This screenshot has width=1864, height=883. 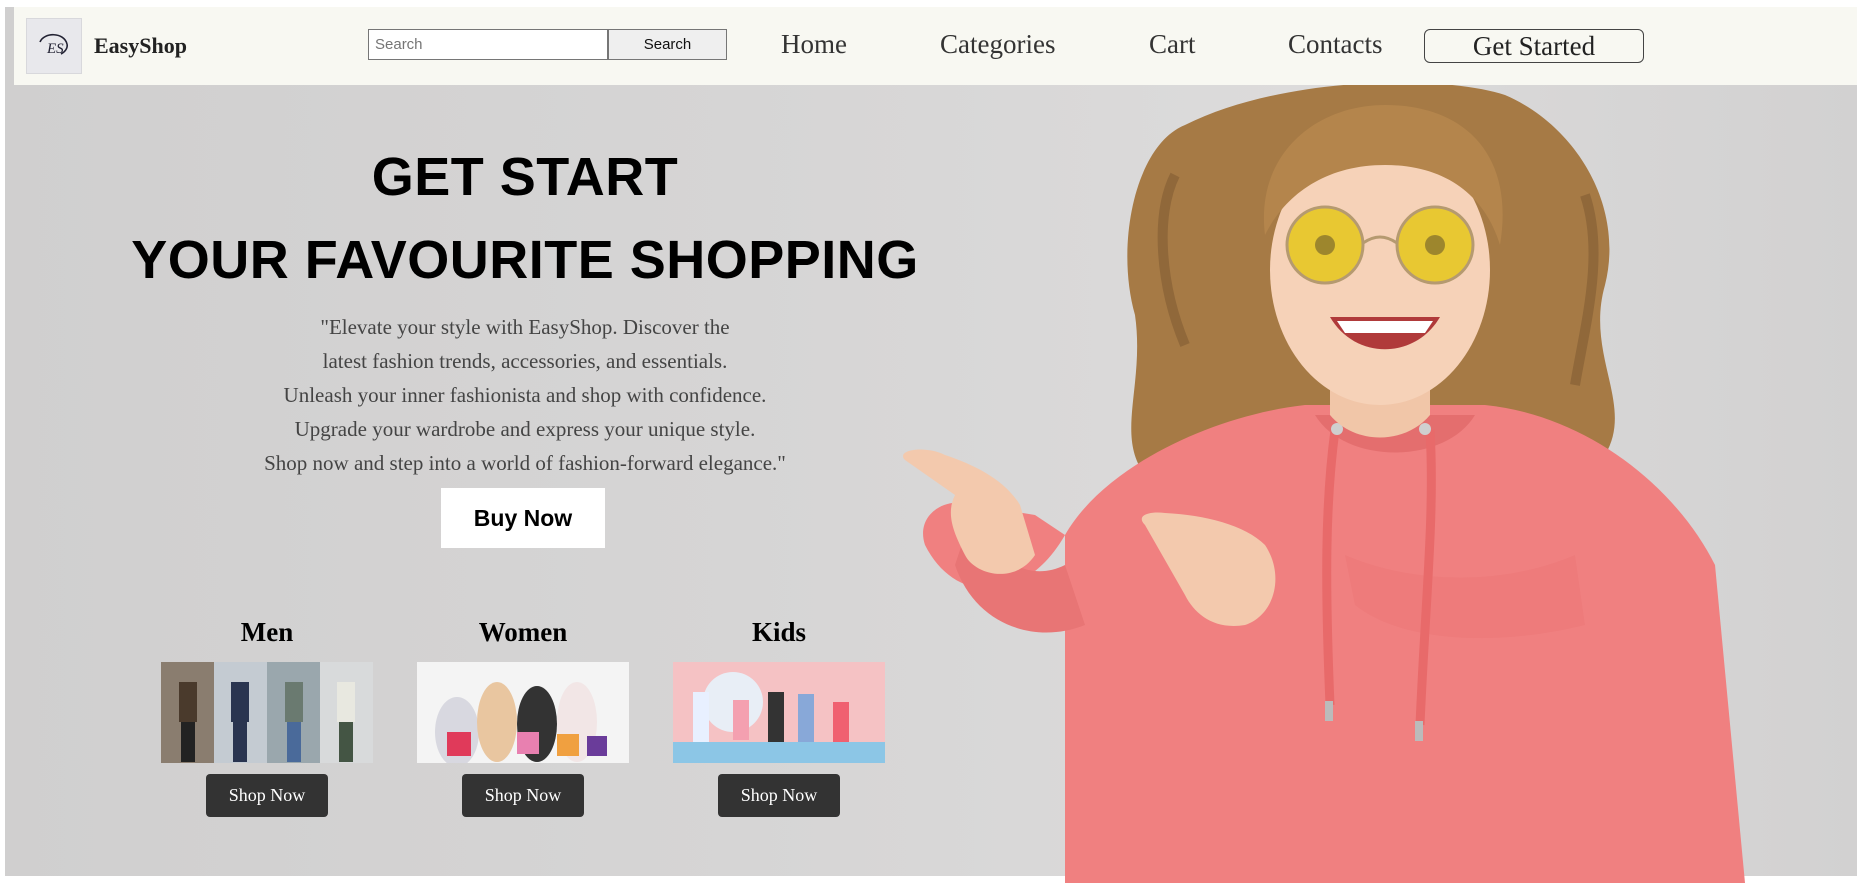 I want to click on shop-now-button-men: Shop Now, so click(x=267, y=795).